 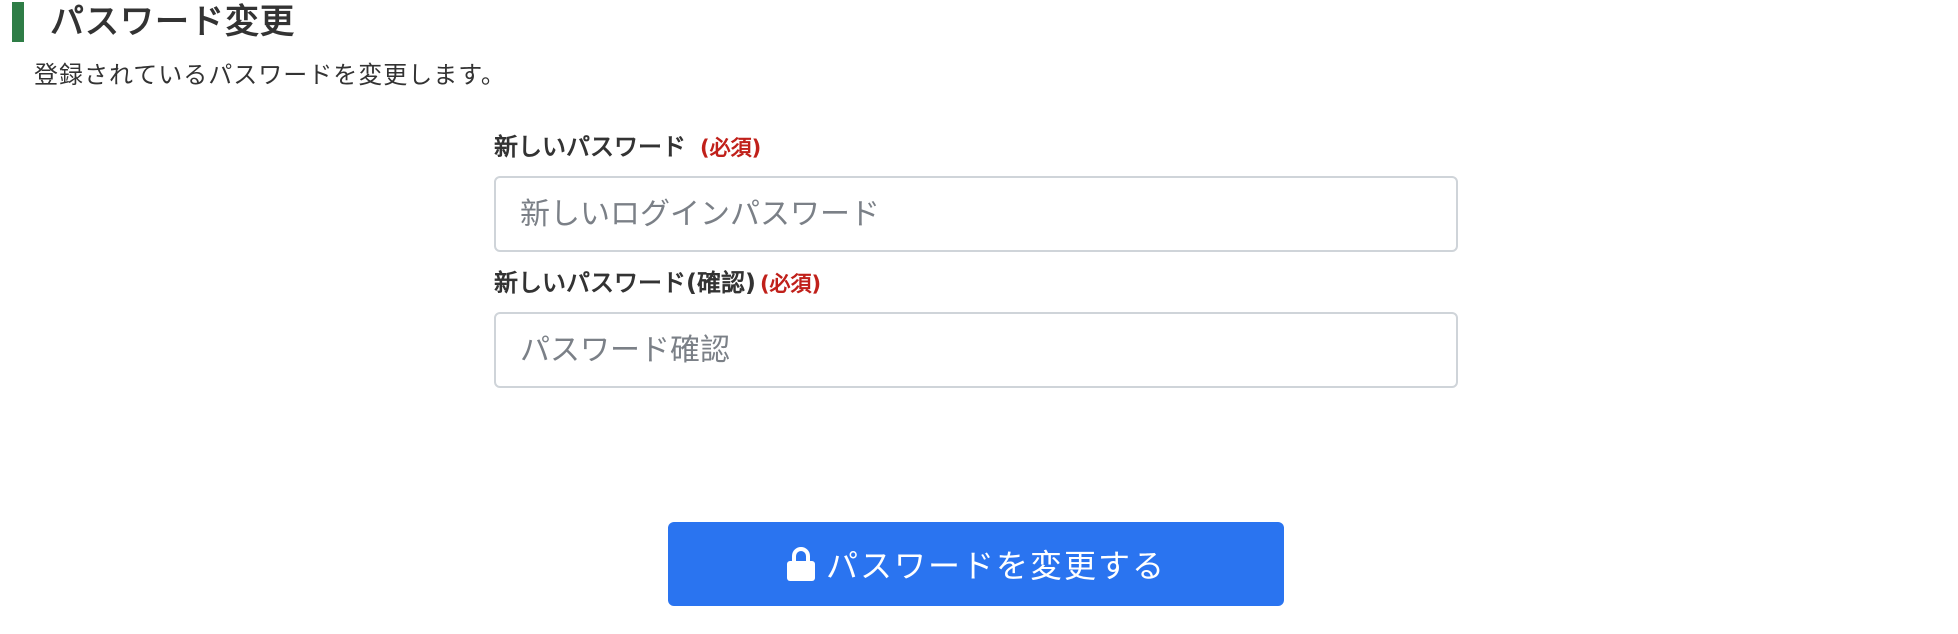 I want to click on new-password-label-text: 新しいパスワード, so click(x=590, y=147).